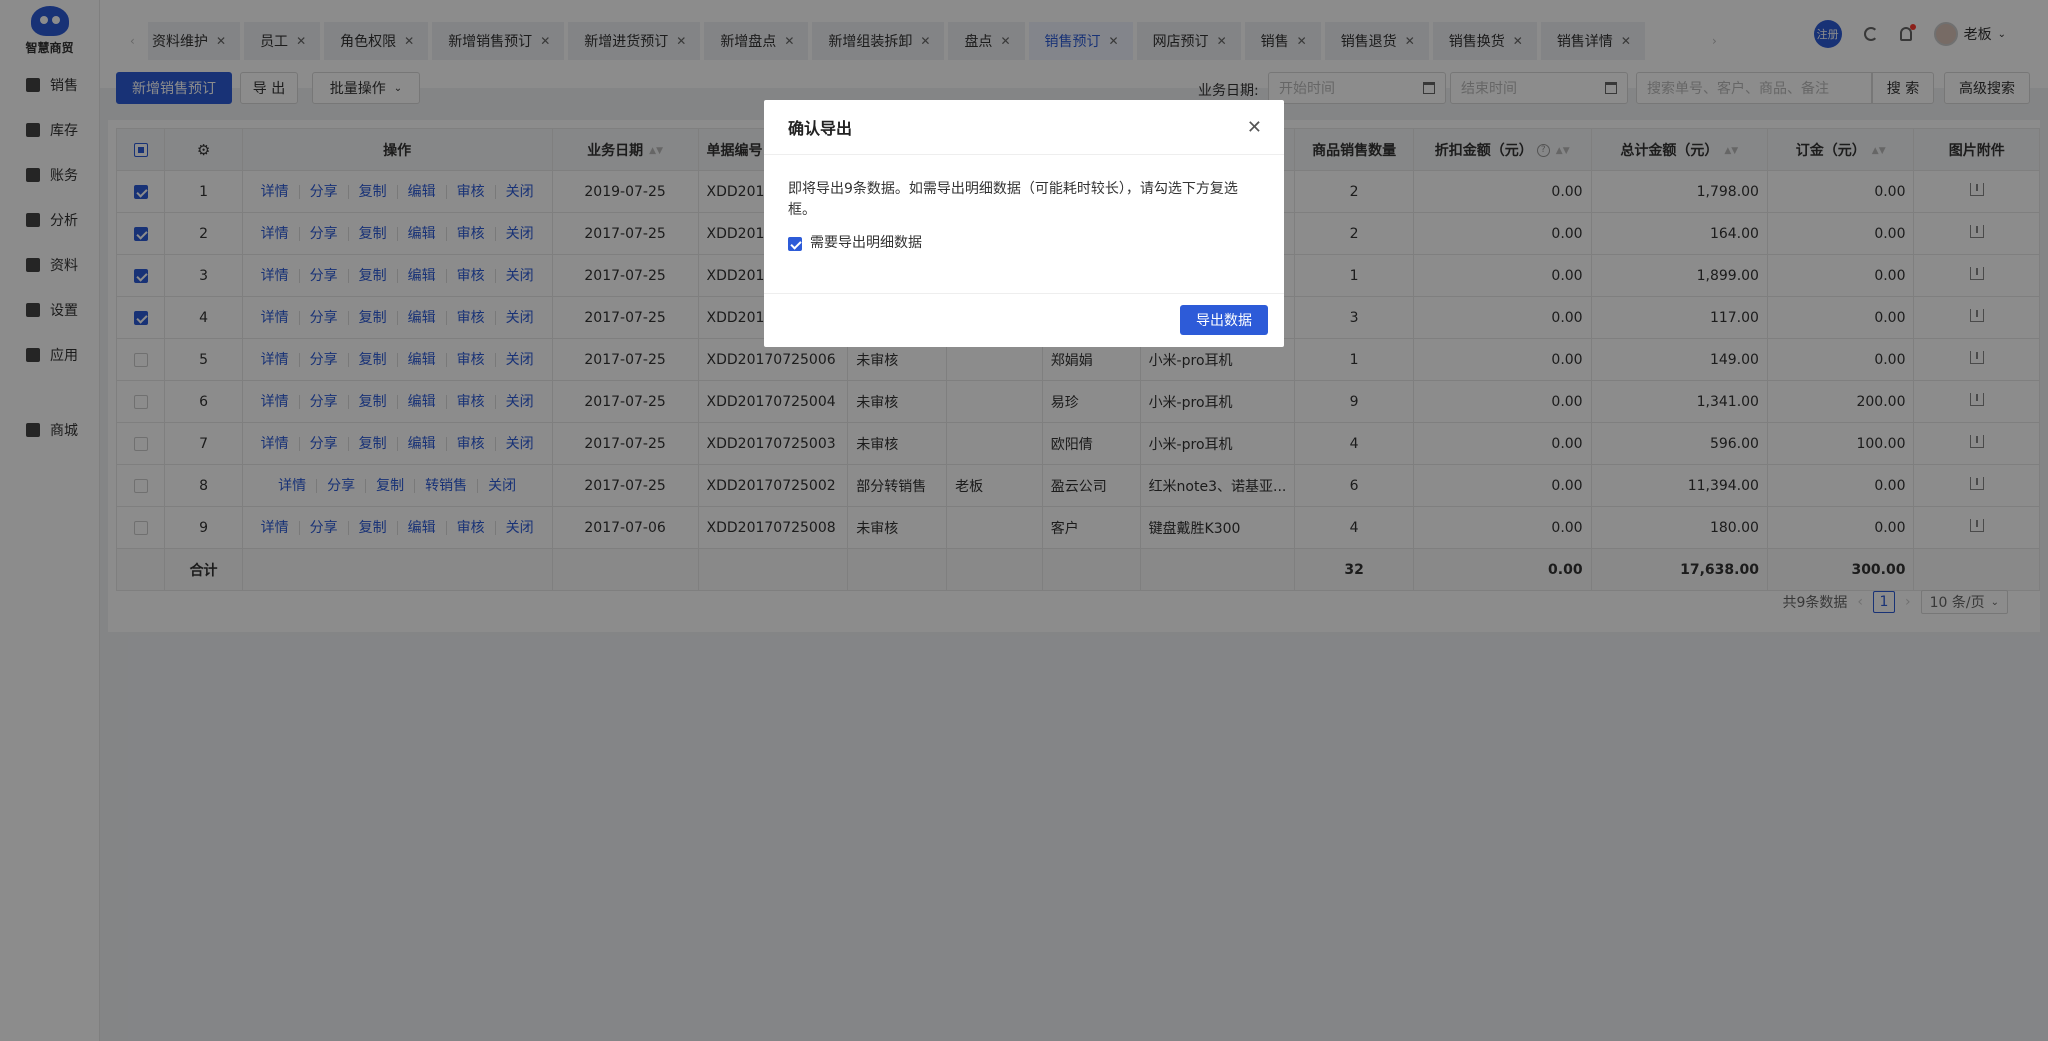 Image resolution: width=2048 pixels, height=1041 pixels. Describe the element at coordinates (820, 128) in the screenshot. I see `dialog-title: 确认导出` at that location.